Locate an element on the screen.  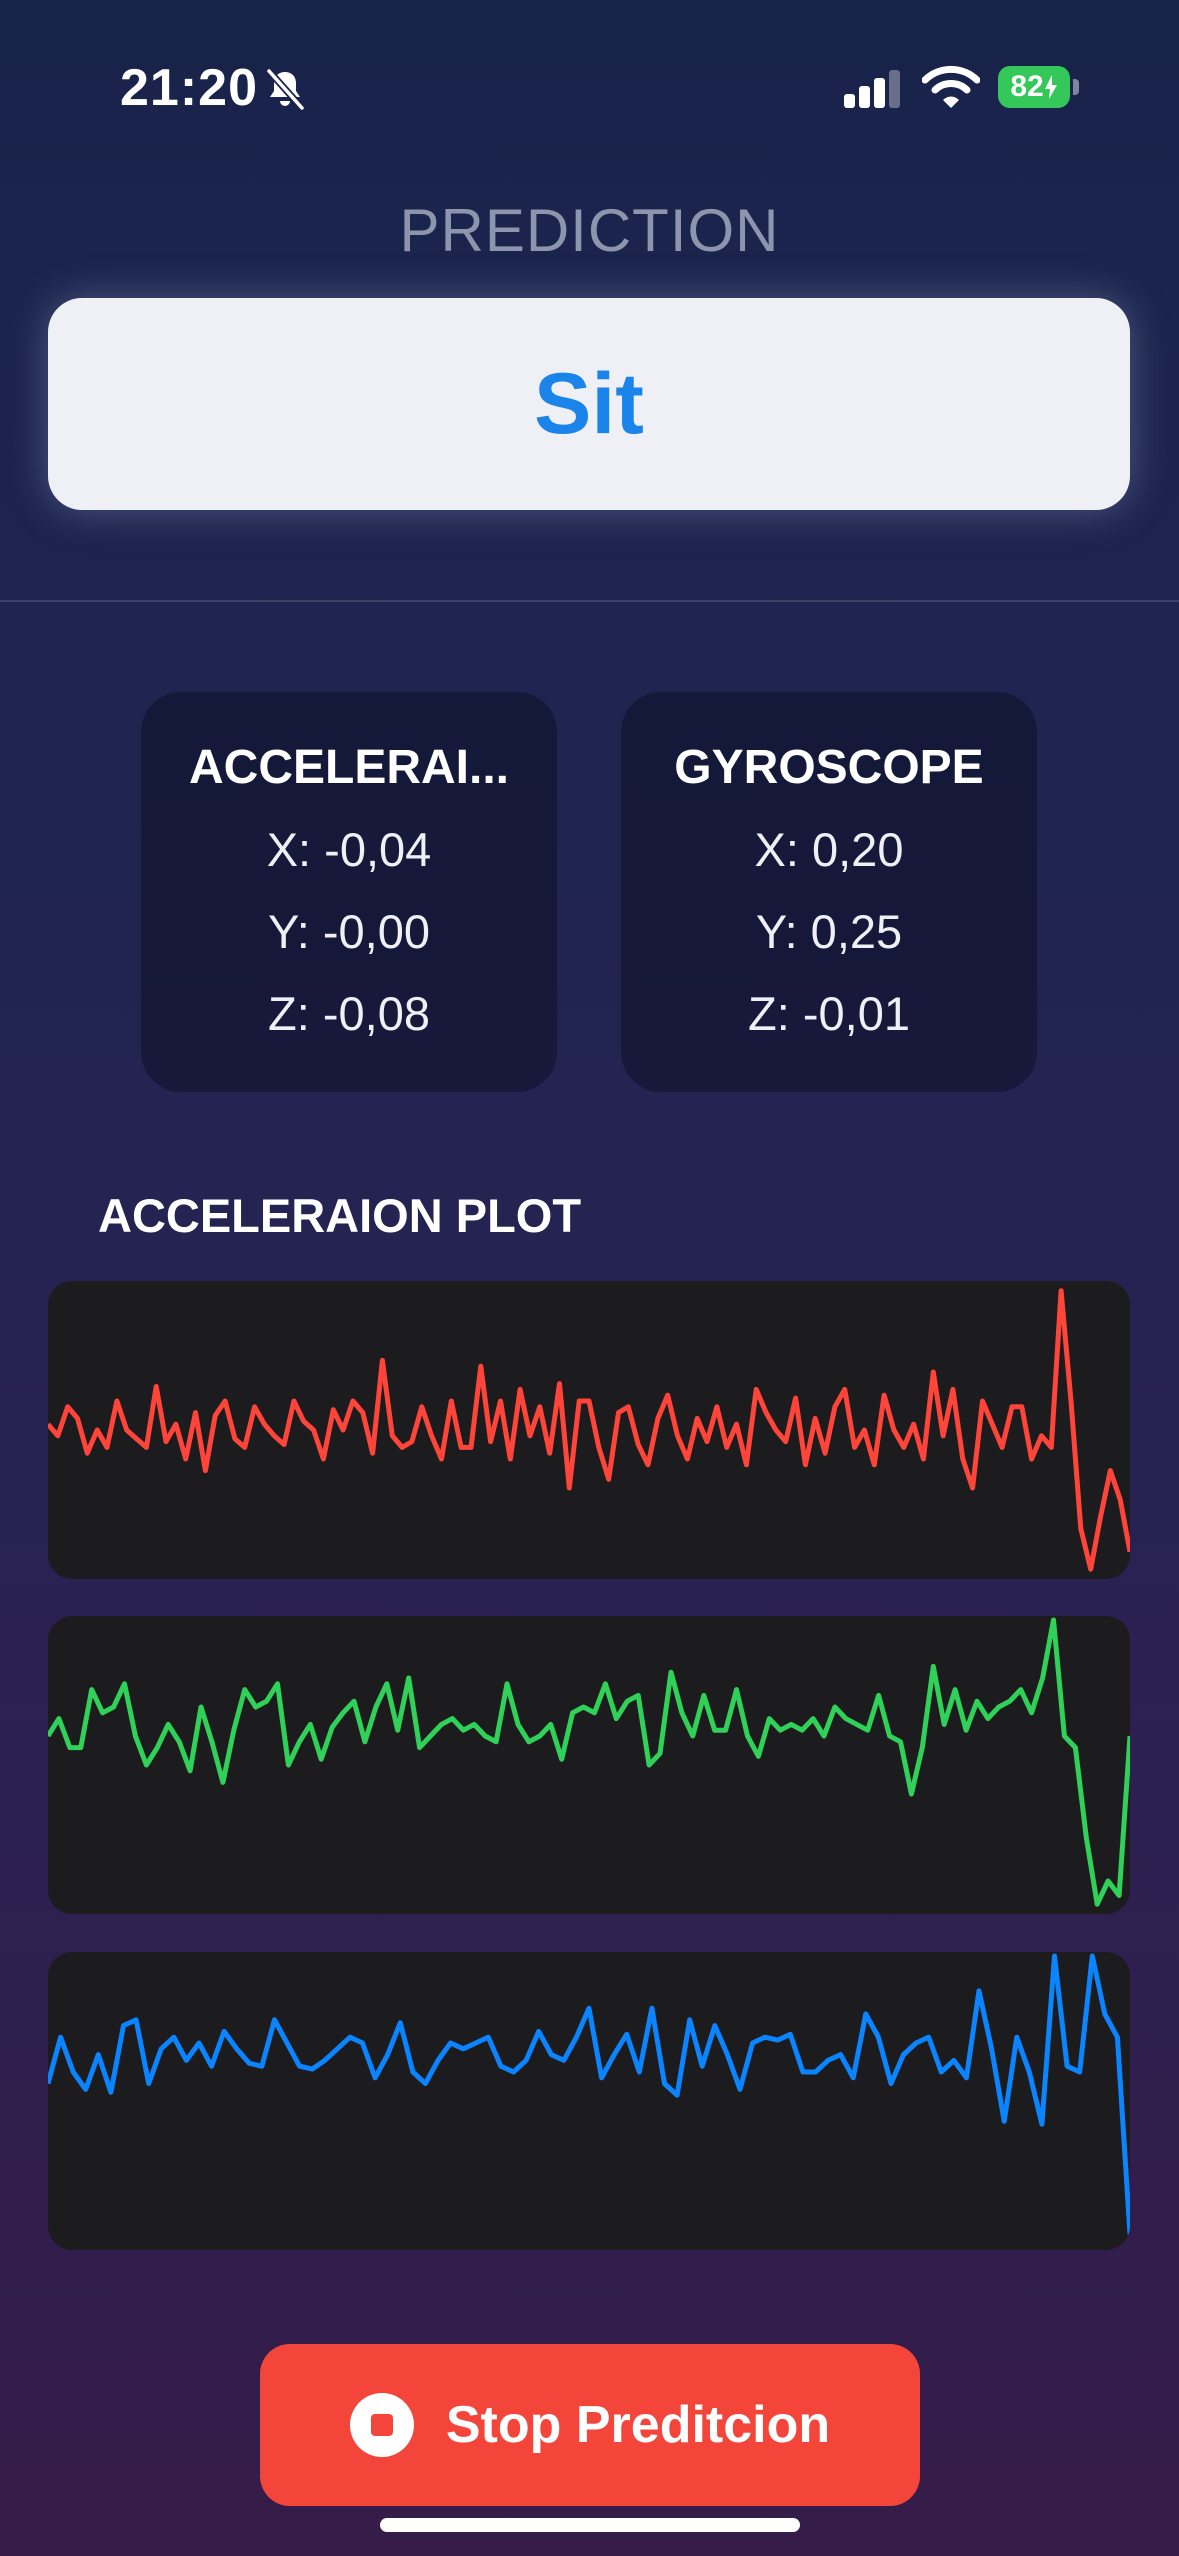
plot-x-svg is located at coordinates (589, 1430).